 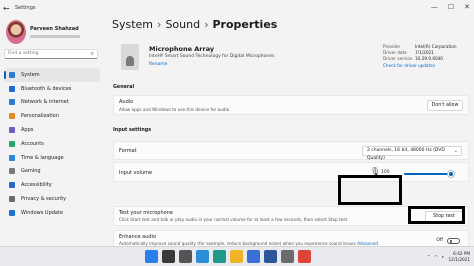 What do you see at coordinates (23, 53) in the screenshot?
I see `search-placeholder: Find a setting` at bounding box center [23, 53].